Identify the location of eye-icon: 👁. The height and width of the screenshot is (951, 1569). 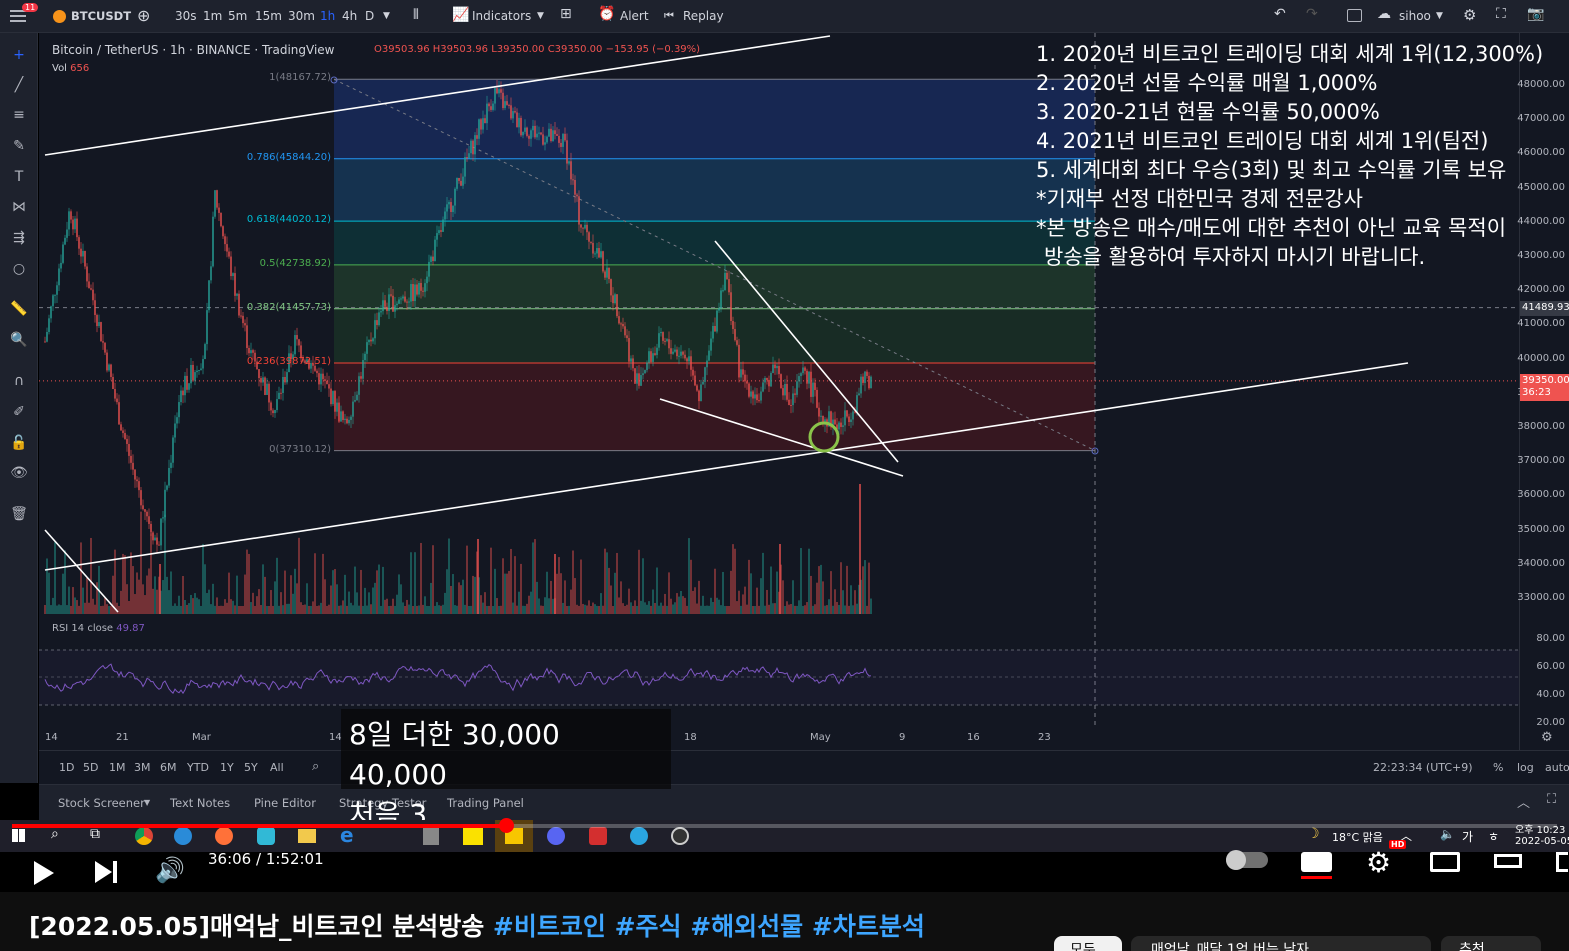
(19, 473).